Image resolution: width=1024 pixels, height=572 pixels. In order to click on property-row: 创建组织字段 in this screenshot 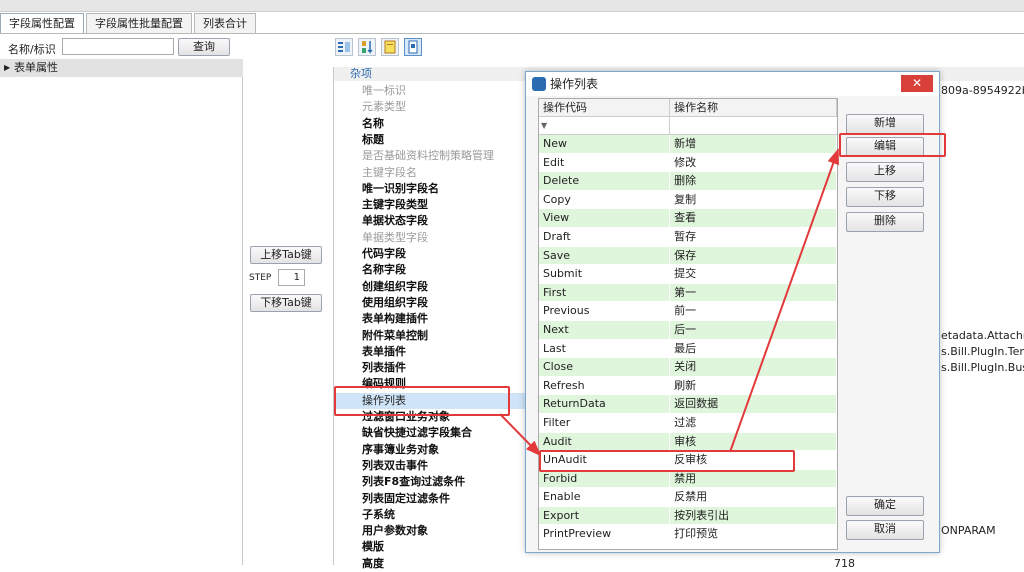, I will do `click(434, 287)`.